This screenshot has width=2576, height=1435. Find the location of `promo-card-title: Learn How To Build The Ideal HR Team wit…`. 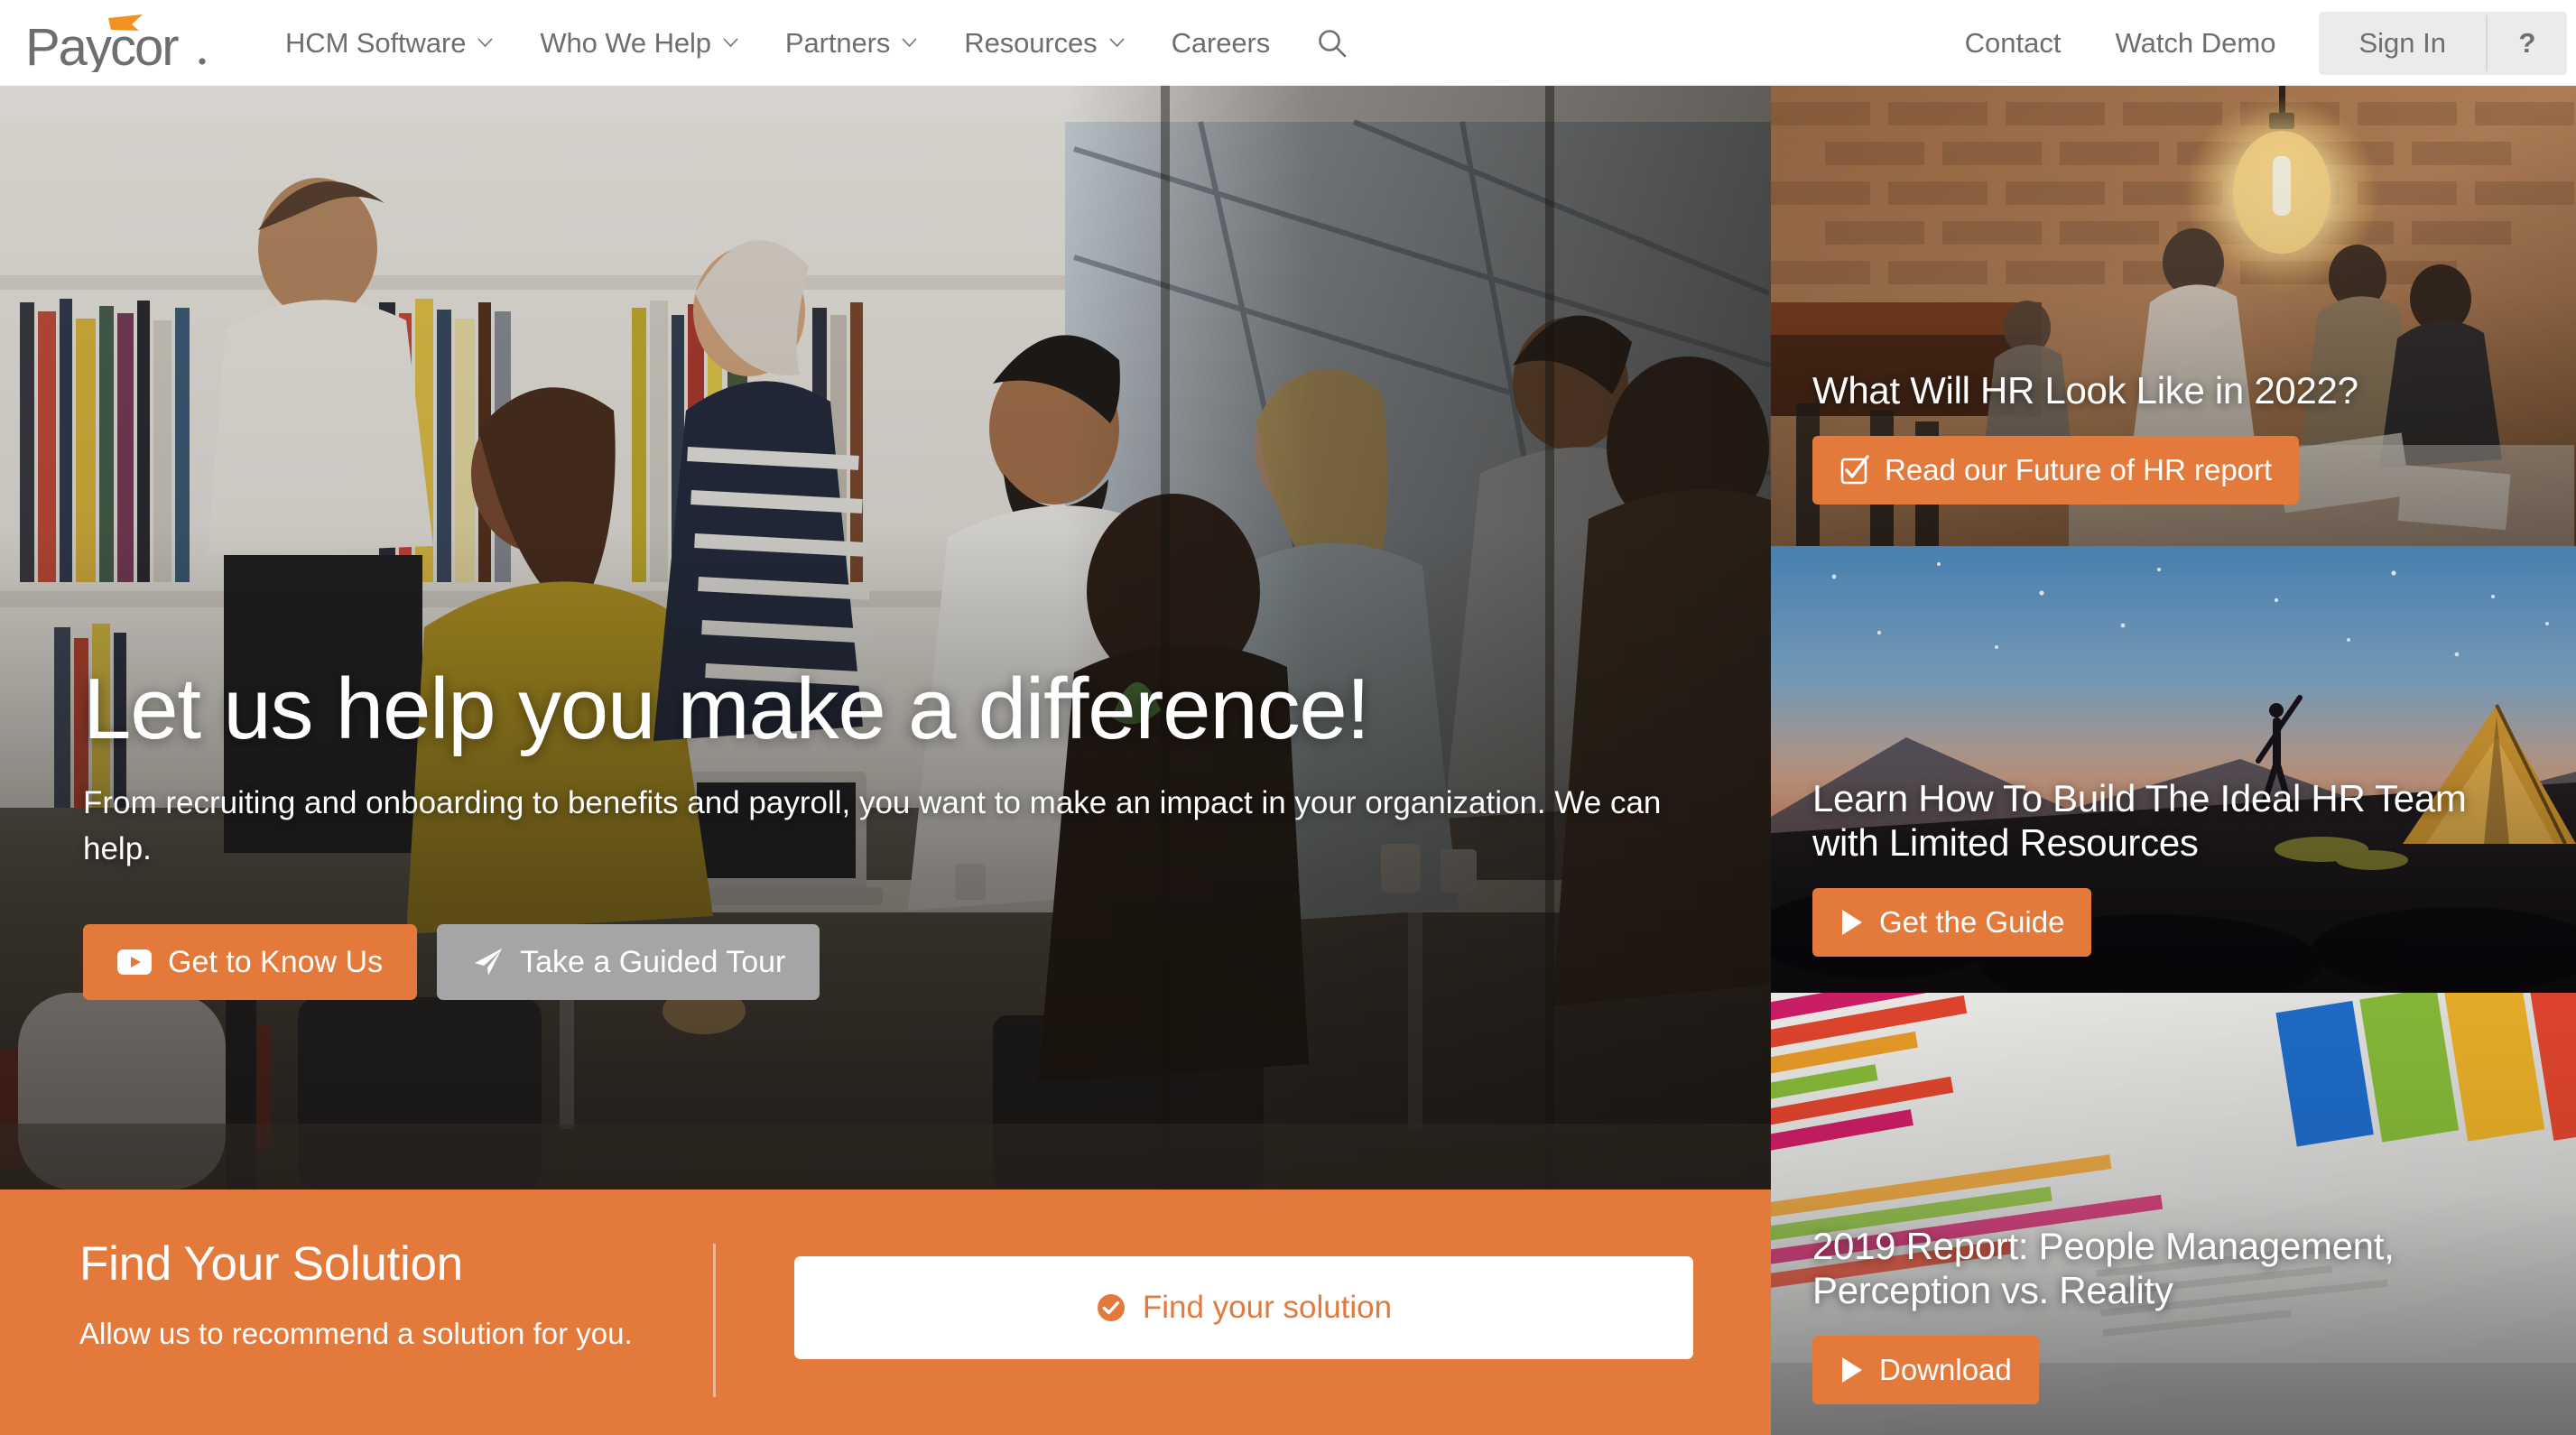

promo-card-title: Learn How To Build The Ideal HR Team wit… is located at coordinates (2139, 820).